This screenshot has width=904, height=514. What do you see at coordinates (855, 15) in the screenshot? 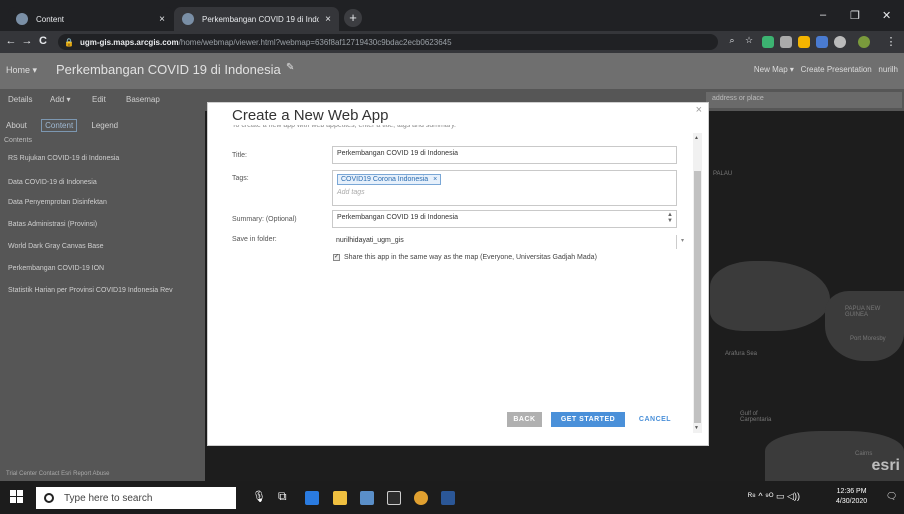
I see `maximize-icon: ❐` at bounding box center [855, 15].